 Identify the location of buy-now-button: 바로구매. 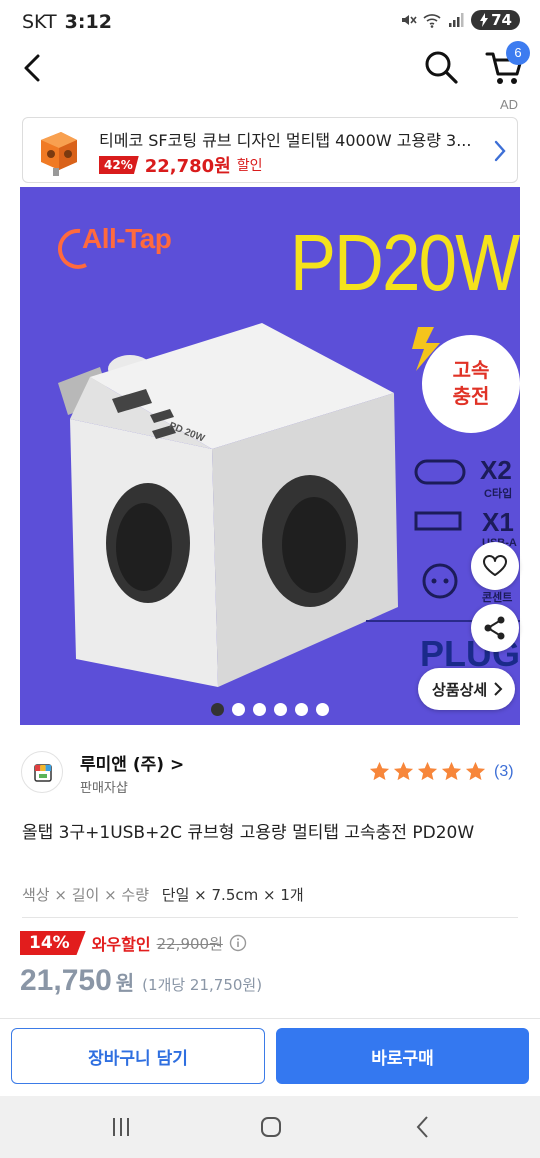
(402, 1056).